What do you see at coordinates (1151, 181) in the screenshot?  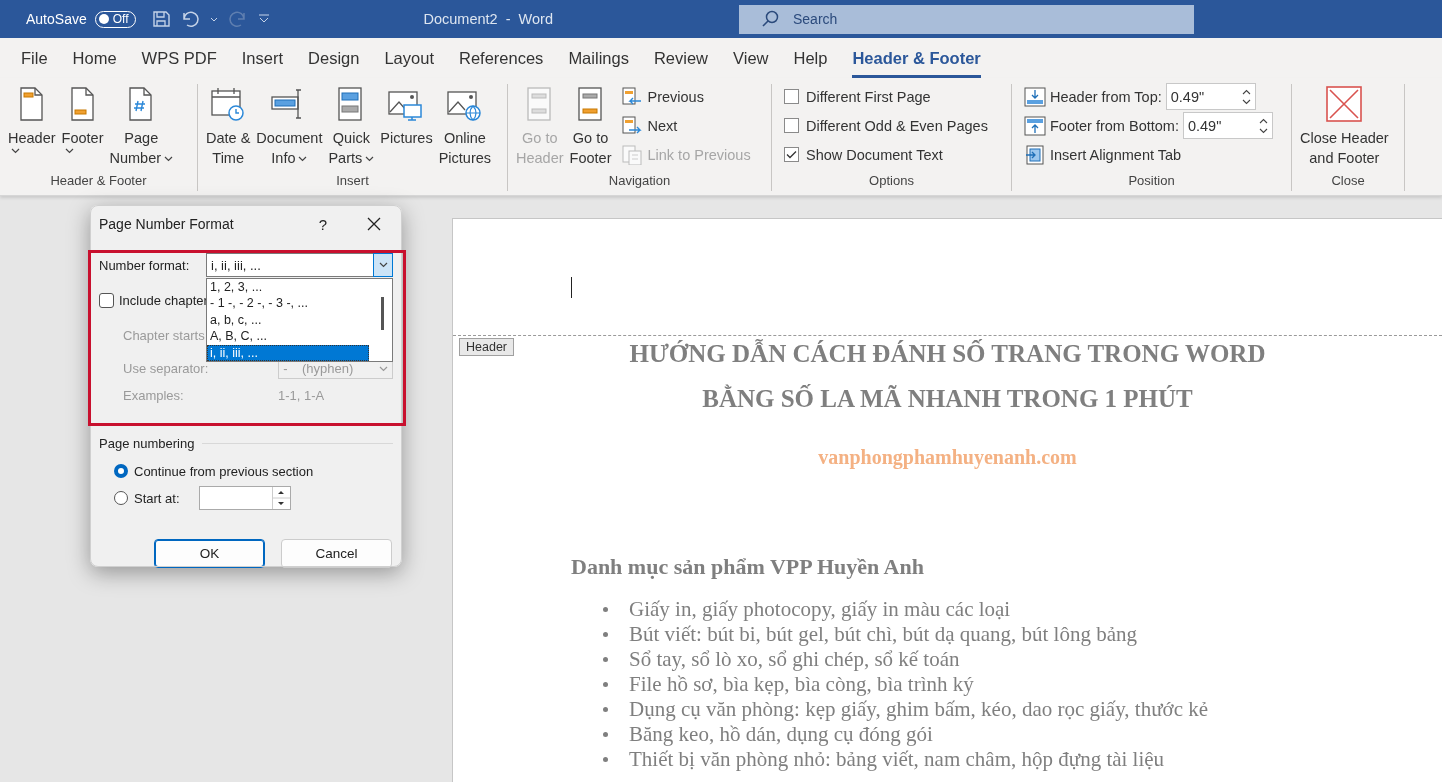 I see `group-label: Position` at bounding box center [1151, 181].